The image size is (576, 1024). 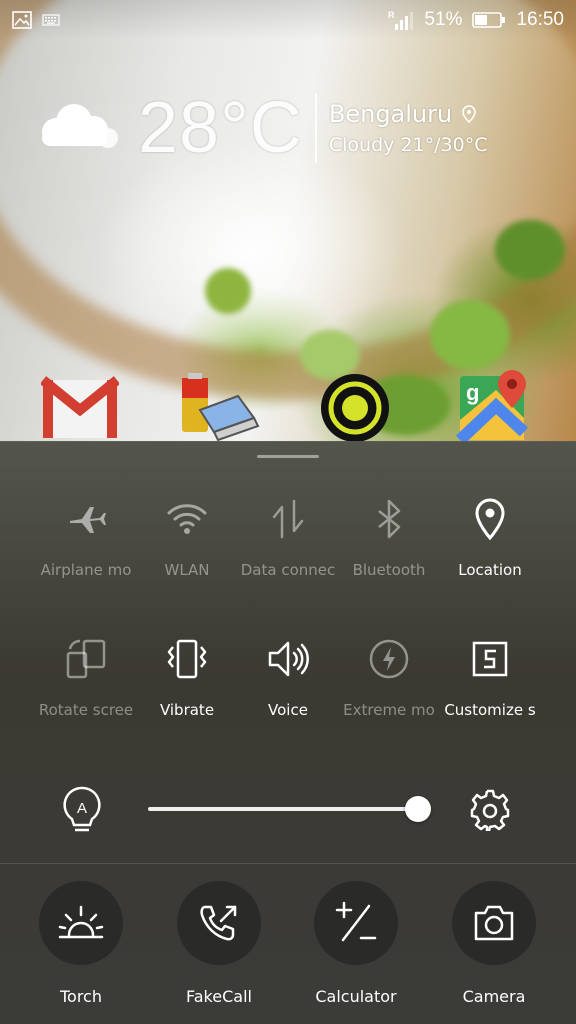 What do you see at coordinates (219, 996) in the screenshot?
I see `shortcut-label: FakeCall` at bounding box center [219, 996].